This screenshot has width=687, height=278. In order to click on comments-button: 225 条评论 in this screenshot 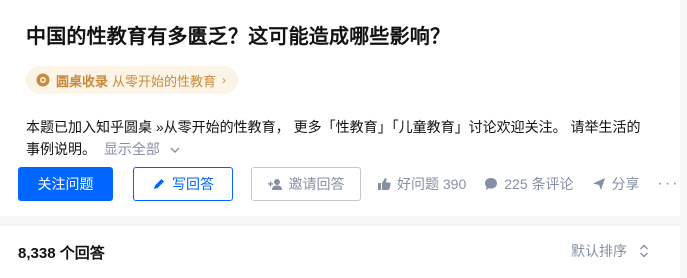, I will do `click(529, 184)`.